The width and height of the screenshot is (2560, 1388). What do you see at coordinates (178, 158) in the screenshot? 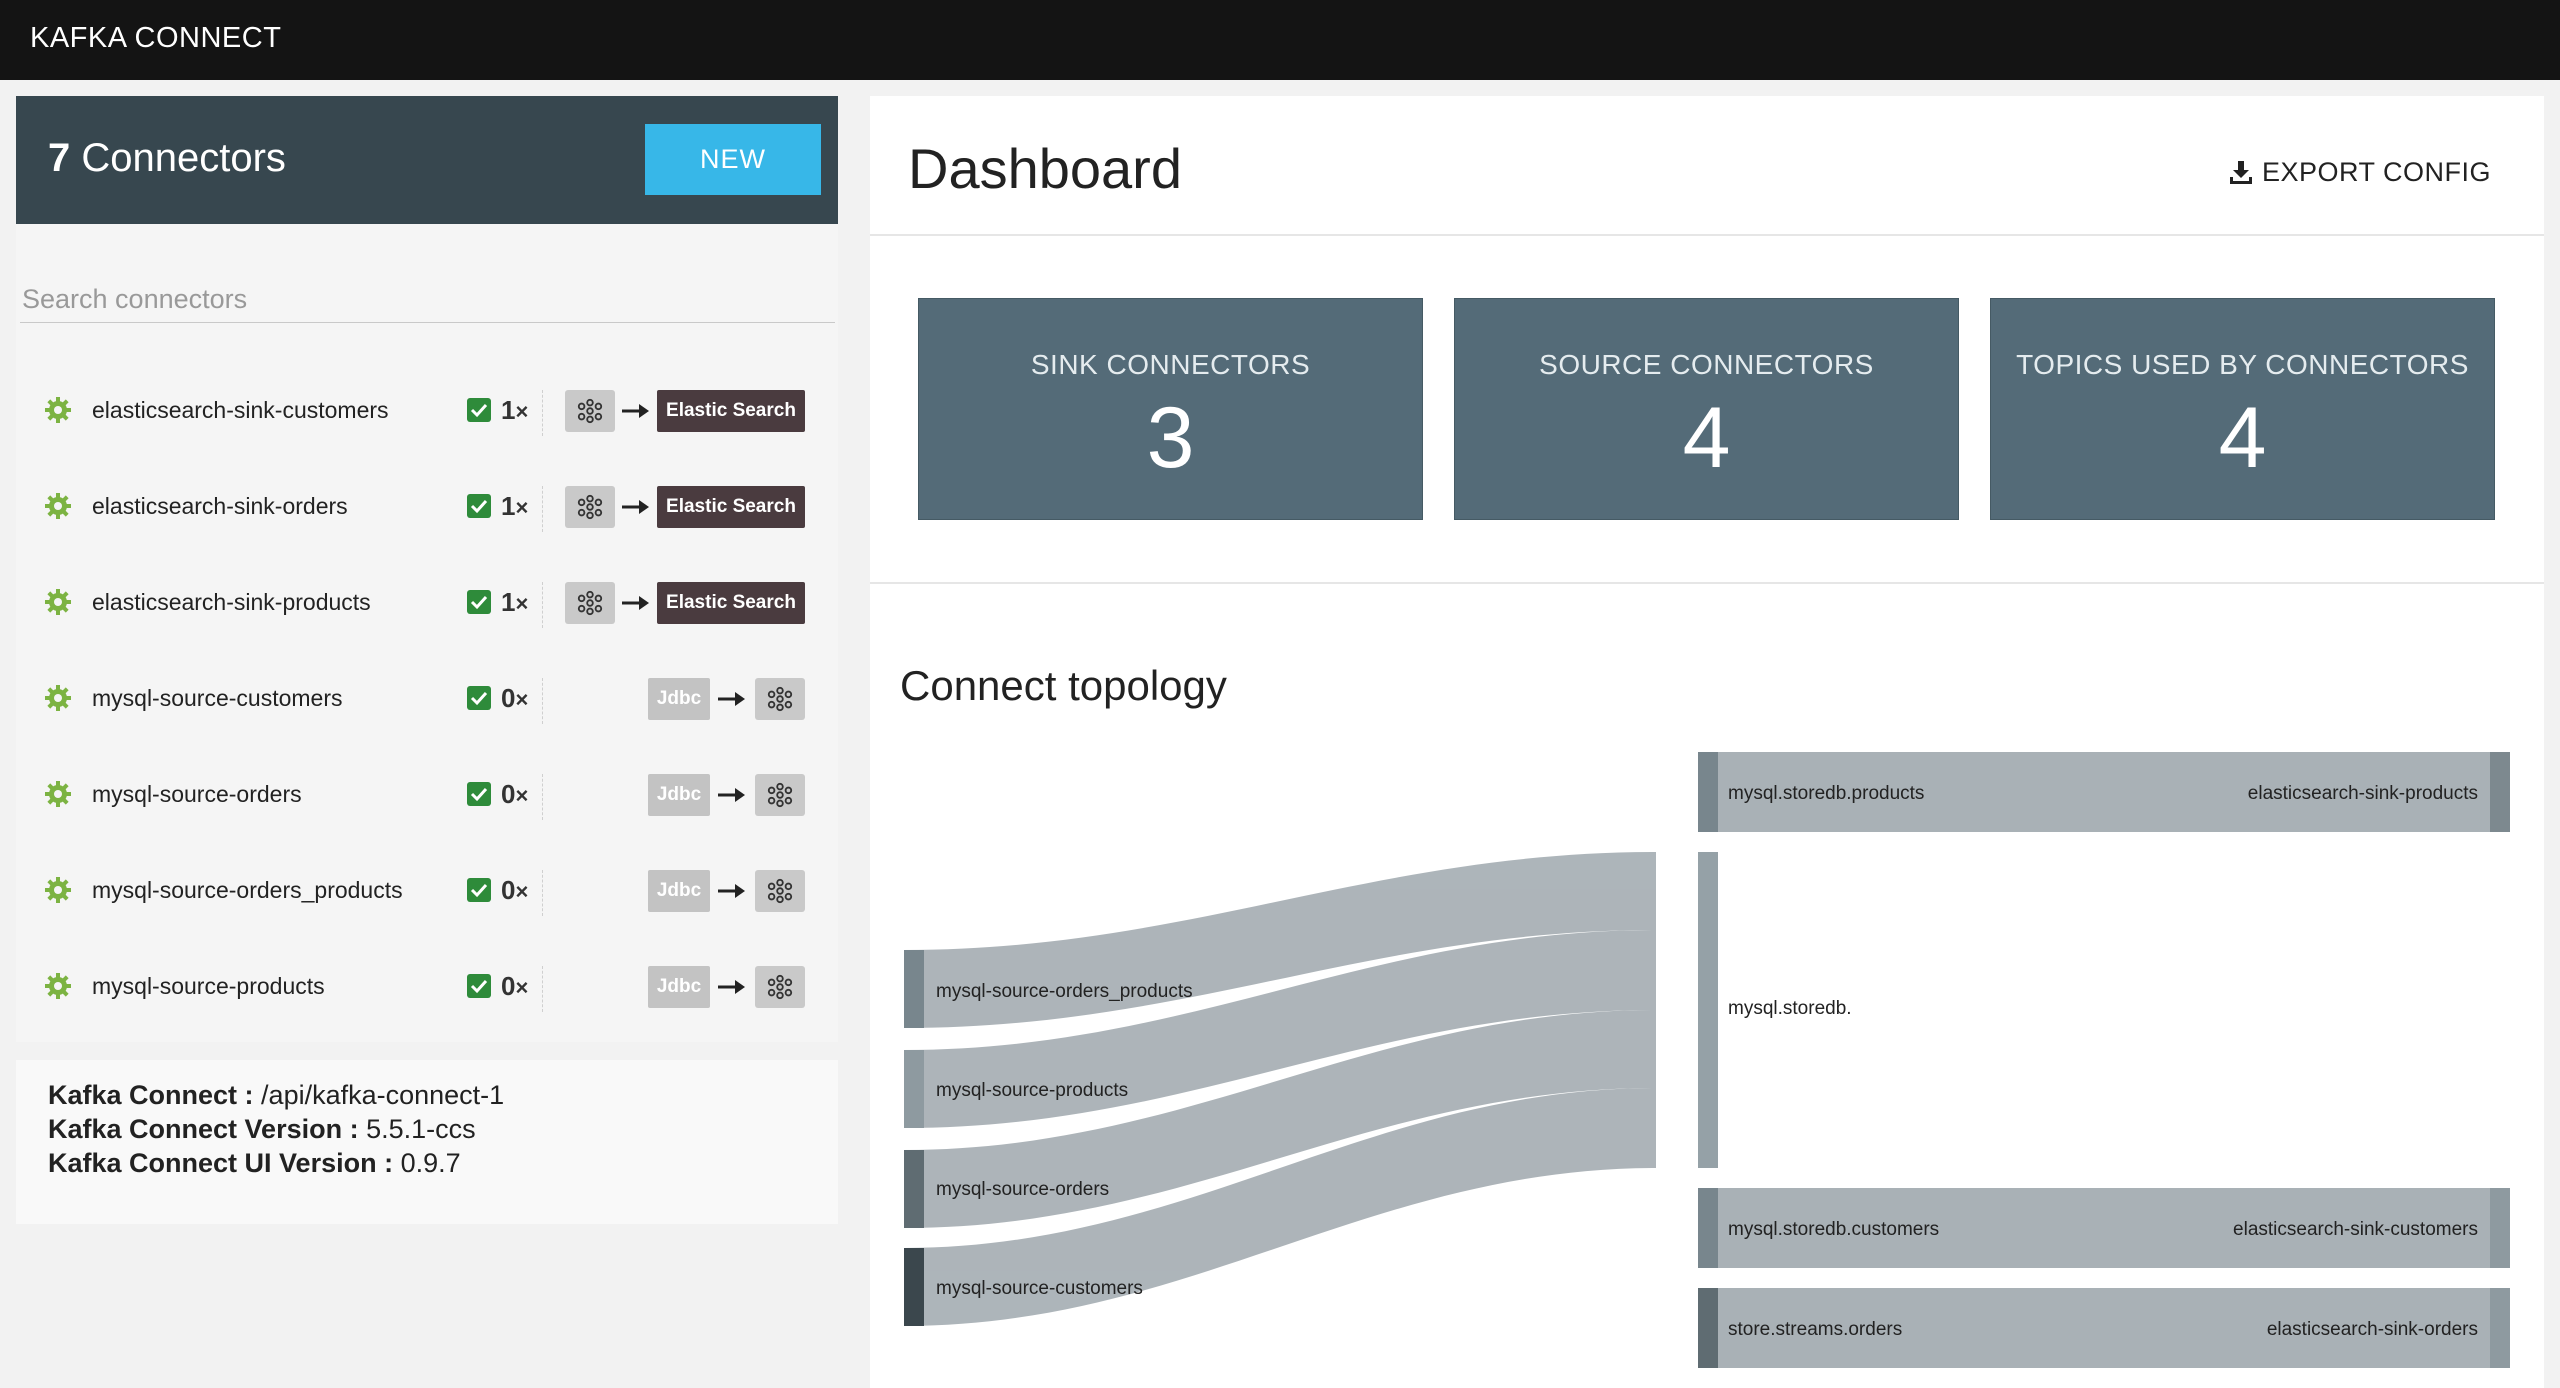
I see `connectors-count-suffix: Connectors` at bounding box center [178, 158].